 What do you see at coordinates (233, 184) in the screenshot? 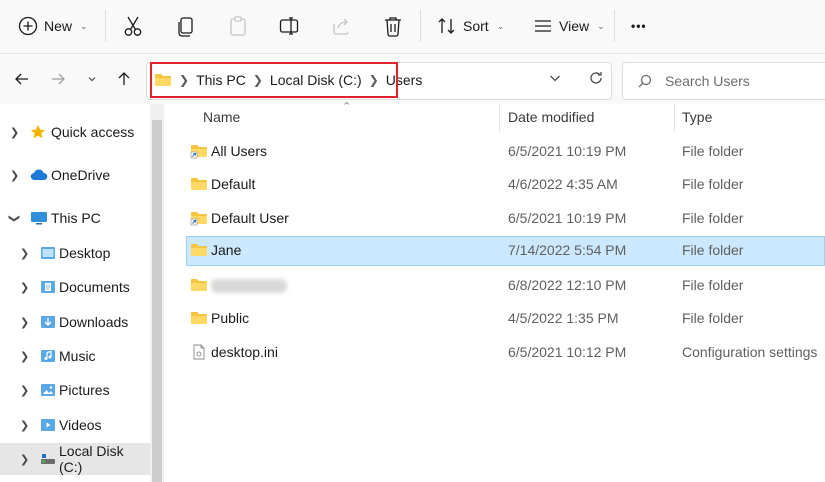
I see `file-name: Default` at bounding box center [233, 184].